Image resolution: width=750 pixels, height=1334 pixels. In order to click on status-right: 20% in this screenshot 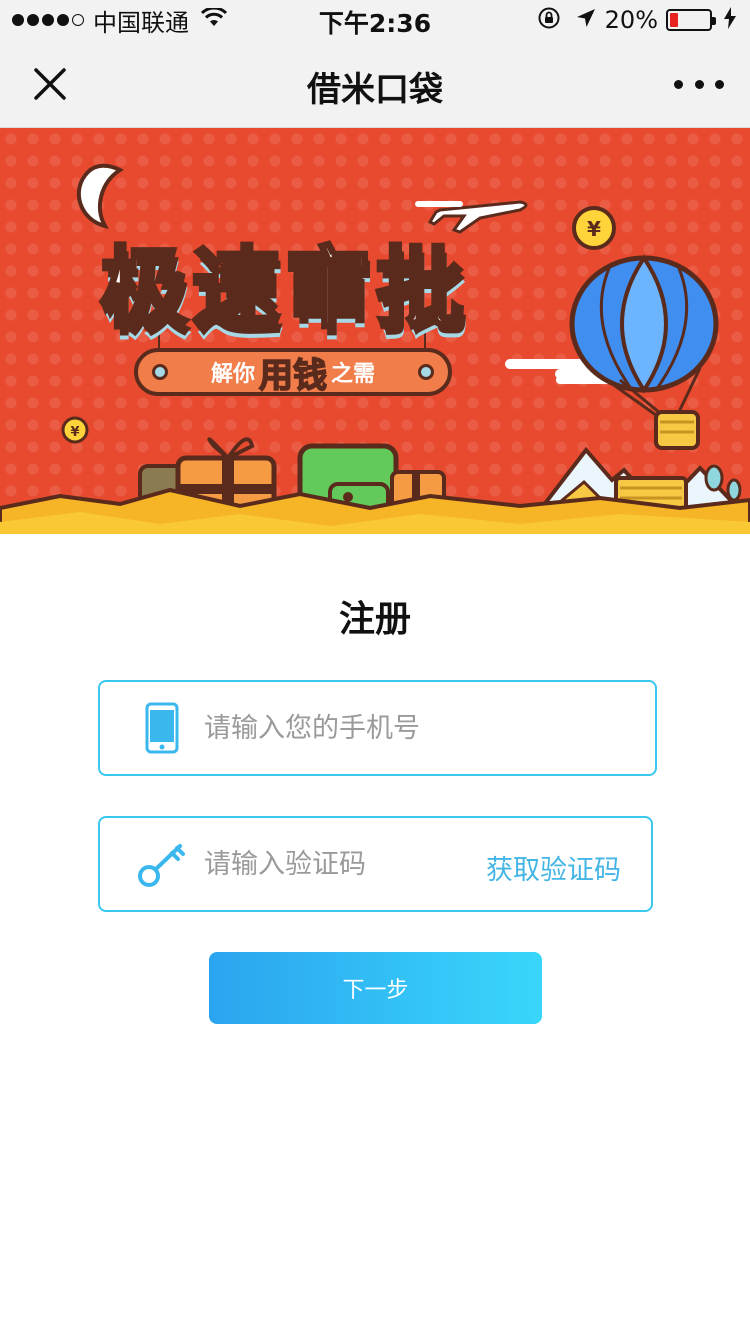, I will do `click(636, 20)`.